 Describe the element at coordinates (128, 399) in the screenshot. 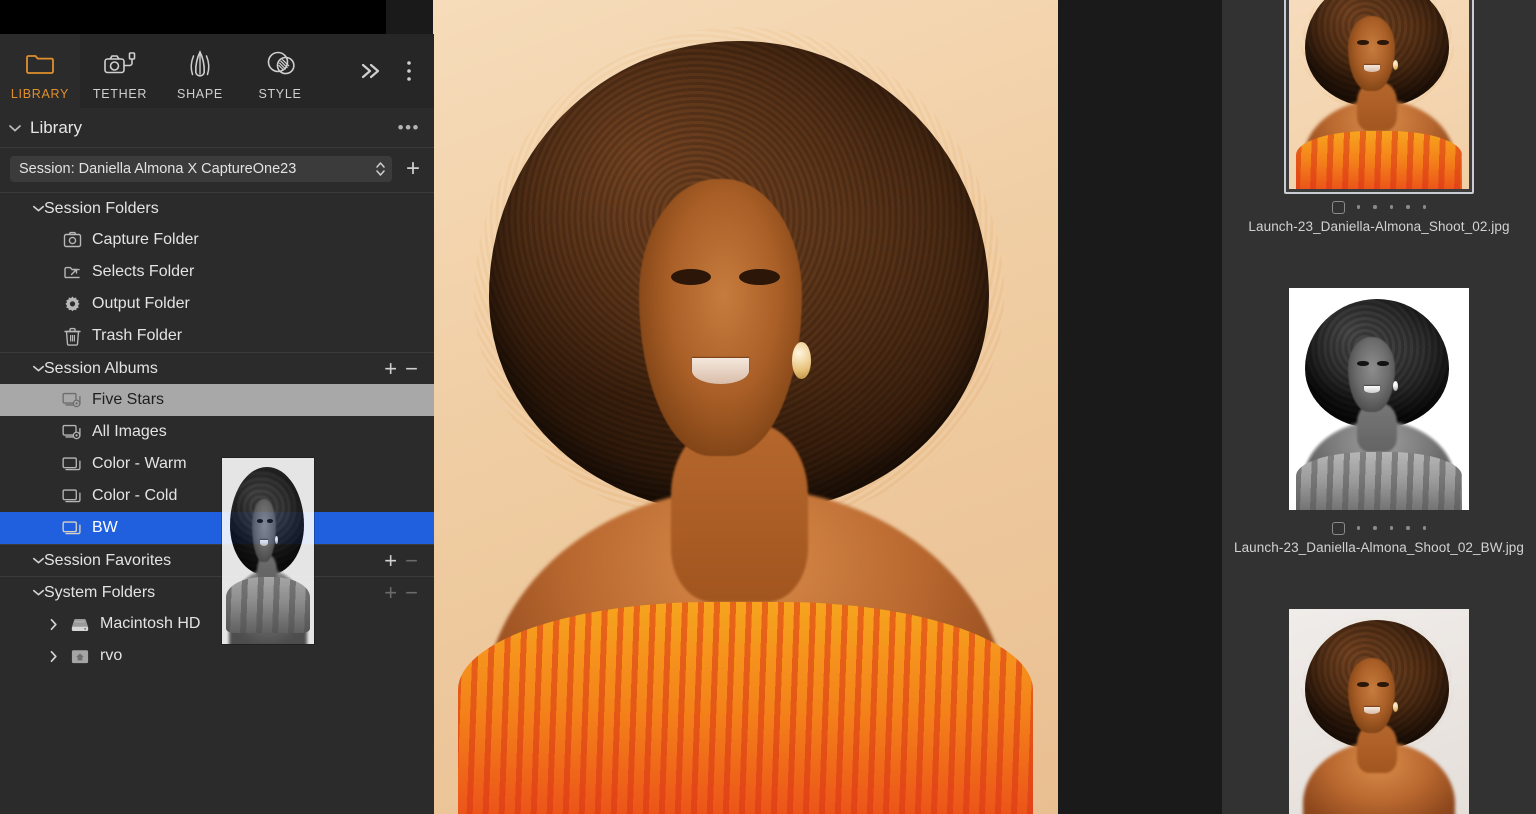

I see `tree-item-label: Five Stars` at that location.